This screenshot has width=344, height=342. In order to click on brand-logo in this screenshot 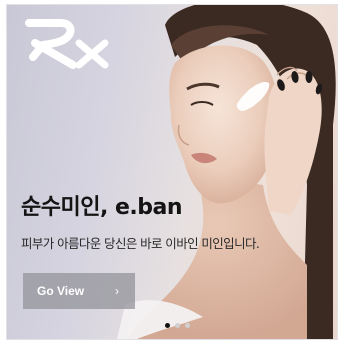, I will do `click(67, 44)`.